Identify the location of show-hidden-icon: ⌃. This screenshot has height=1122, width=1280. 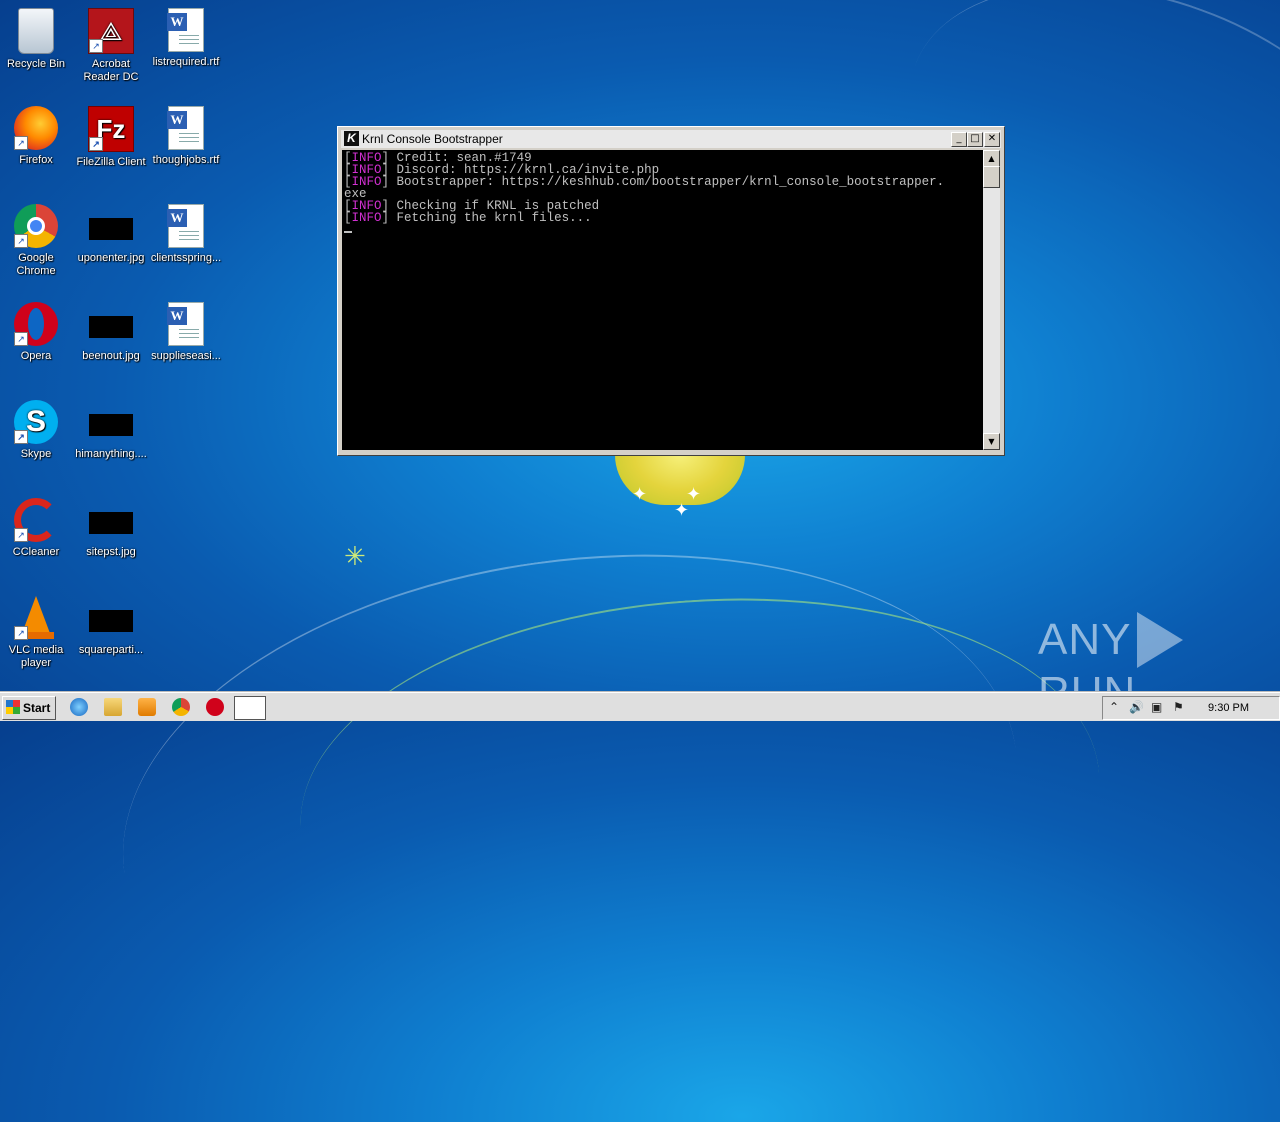
(1114, 707).